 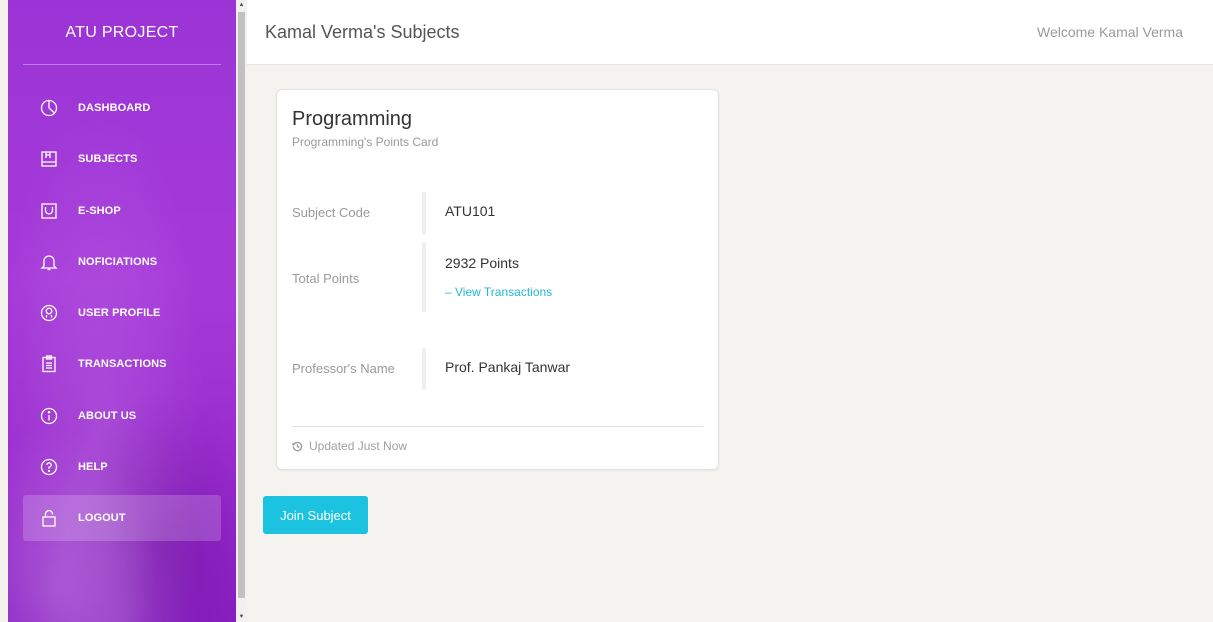 What do you see at coordinates (49, 467) in the screenshot?
I see `help-icon` at bounding box center [49, 467].